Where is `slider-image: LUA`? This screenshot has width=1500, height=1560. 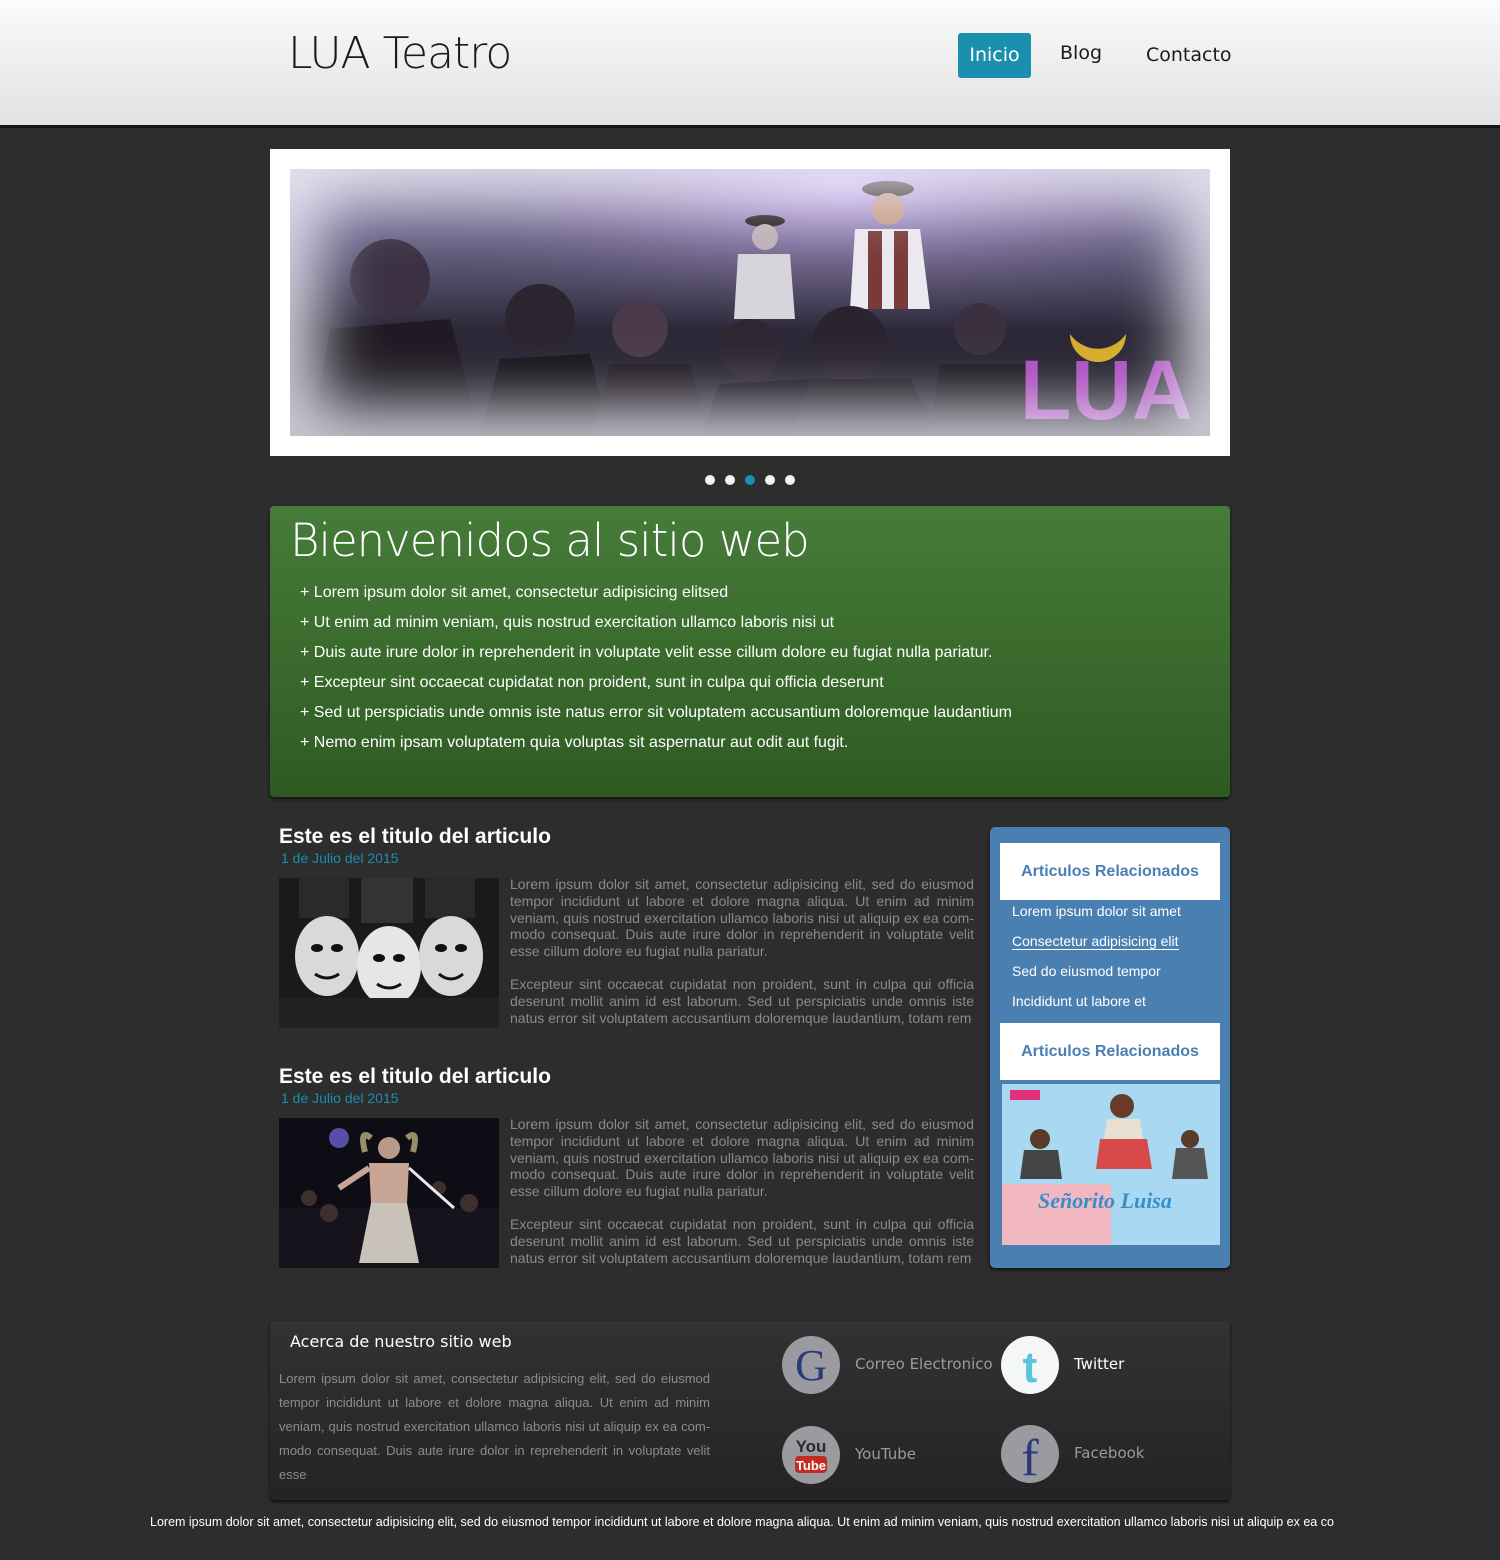
slider-image: LUA is located at coordinates (750, 302).